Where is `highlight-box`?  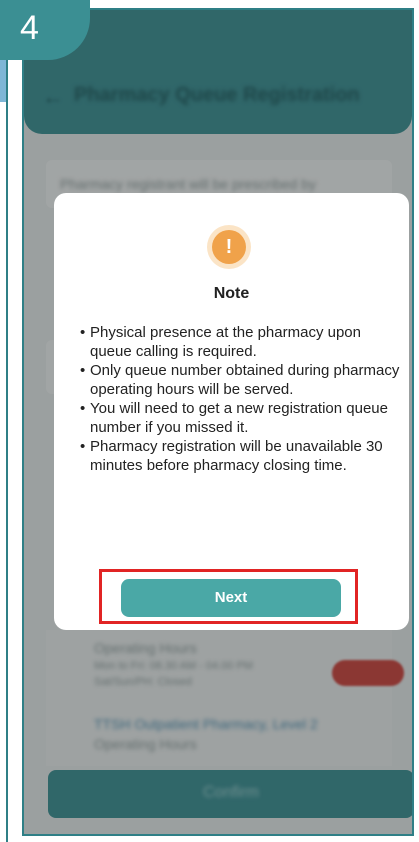 highlight-box is located at coordinates (228, 596).